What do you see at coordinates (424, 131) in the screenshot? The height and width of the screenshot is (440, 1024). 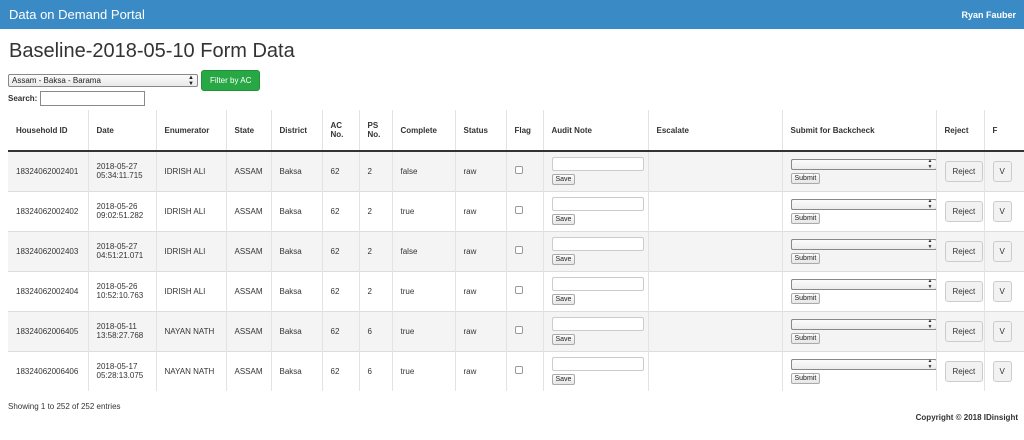 I see `column-header-complete: Complete` at bounding box center [424, 131].